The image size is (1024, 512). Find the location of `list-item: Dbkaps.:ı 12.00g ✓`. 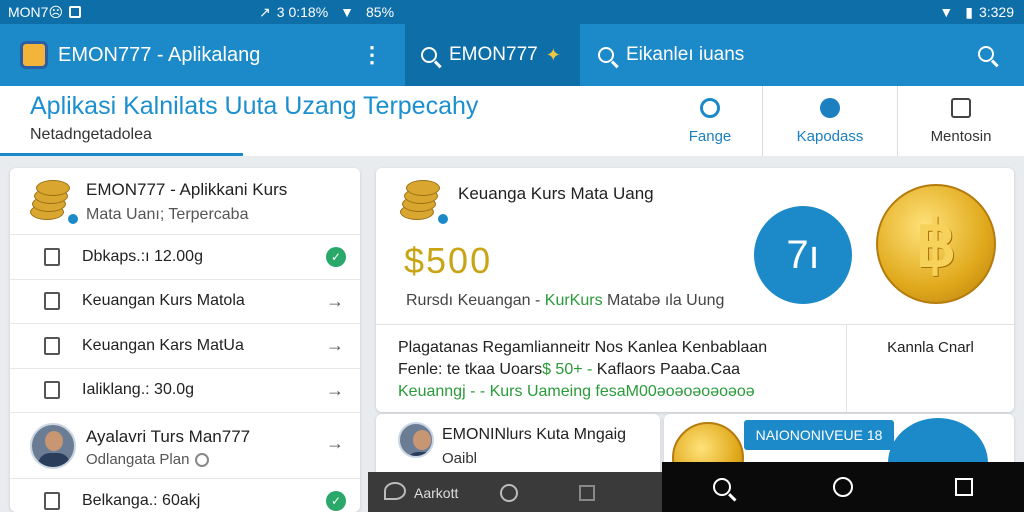

list-item: Dbkaps.:ı 12.00g ✓ is located at coordinates (185, 256).